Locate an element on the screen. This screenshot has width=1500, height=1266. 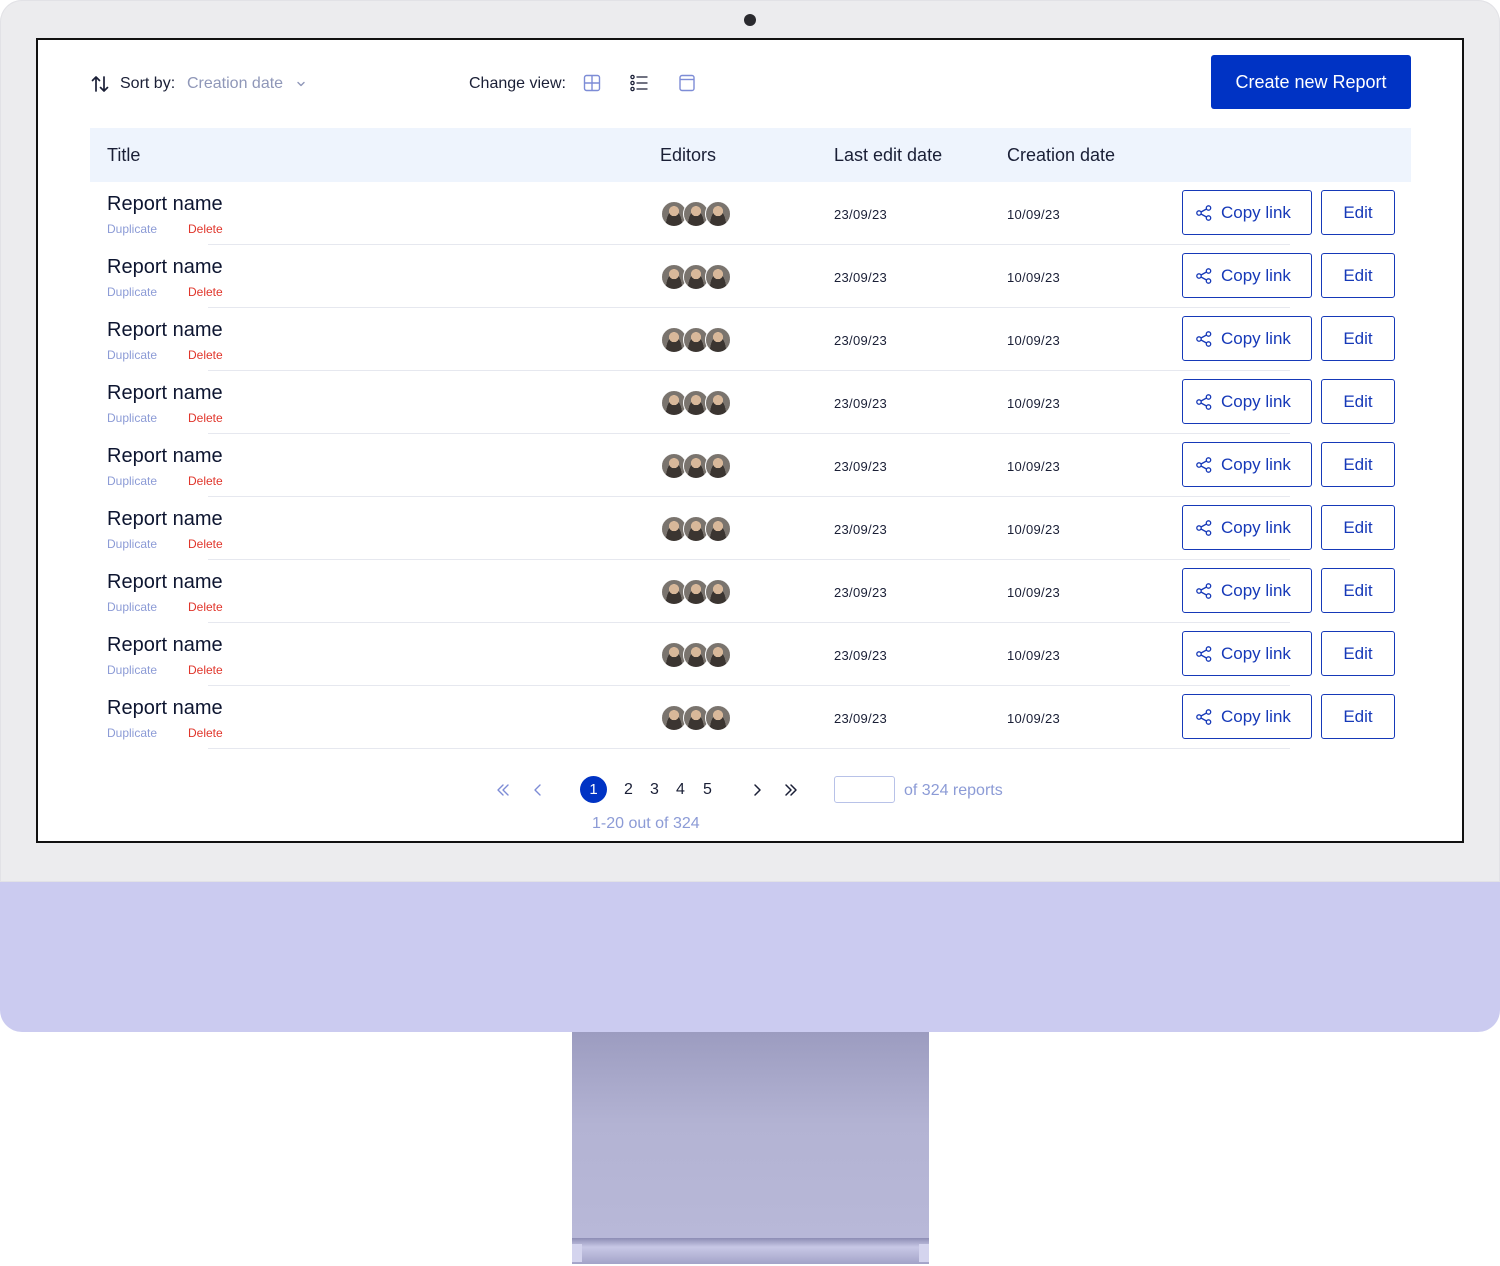
grid-view-icon is located at coordinates (592, 83).